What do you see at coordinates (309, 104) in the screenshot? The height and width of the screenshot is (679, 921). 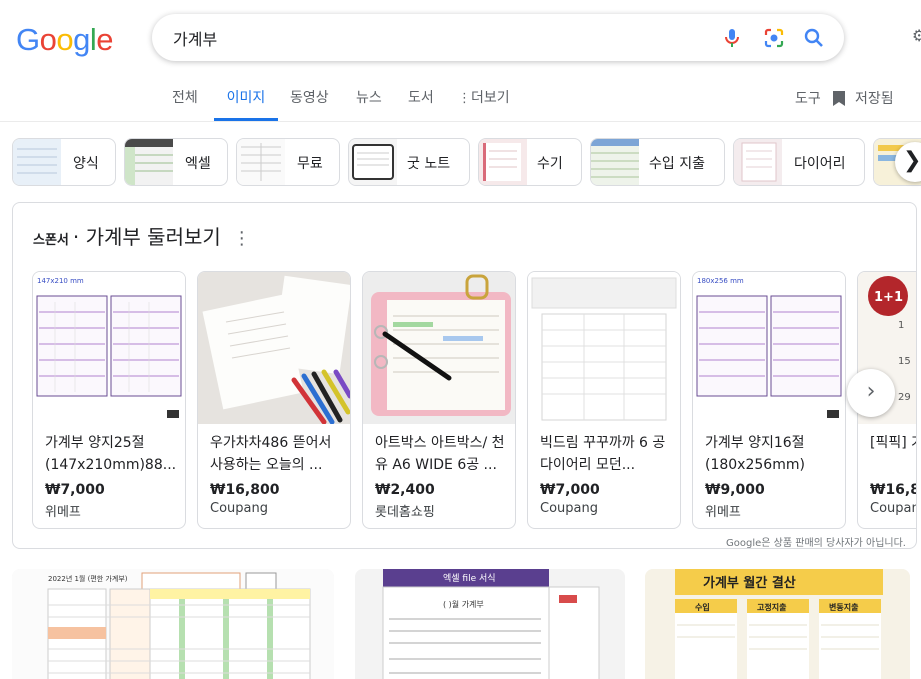 I see `tab-videos: 동영상` at bounding box center [309, 104].